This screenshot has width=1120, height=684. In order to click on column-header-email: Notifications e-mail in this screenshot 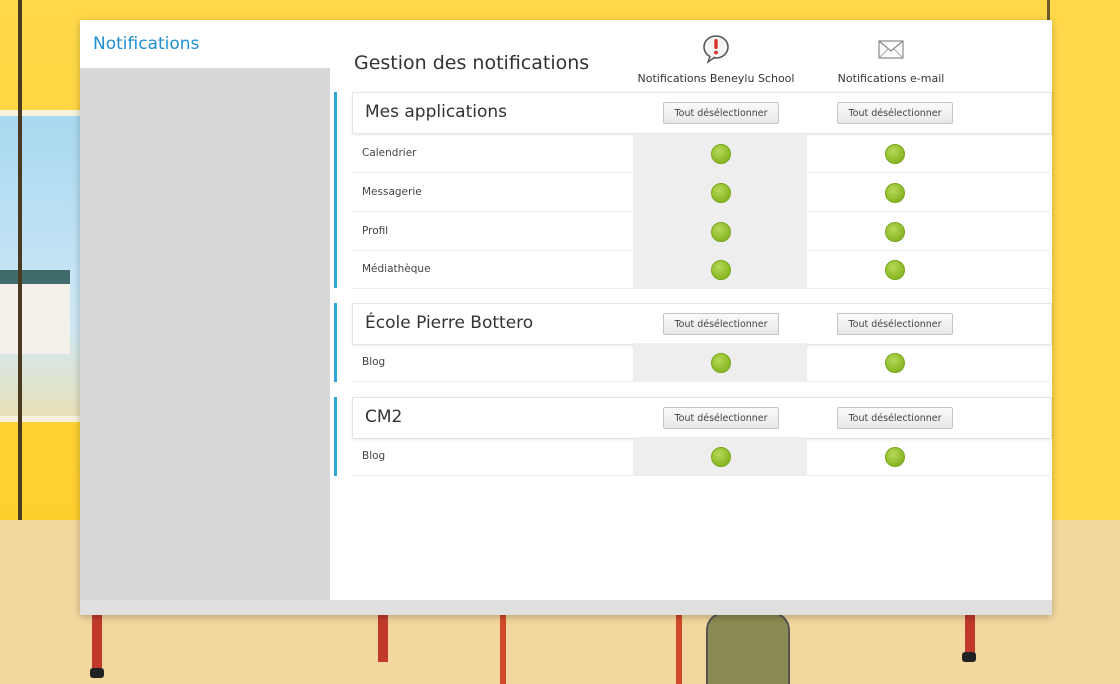, I will do `click(891, 59)`.